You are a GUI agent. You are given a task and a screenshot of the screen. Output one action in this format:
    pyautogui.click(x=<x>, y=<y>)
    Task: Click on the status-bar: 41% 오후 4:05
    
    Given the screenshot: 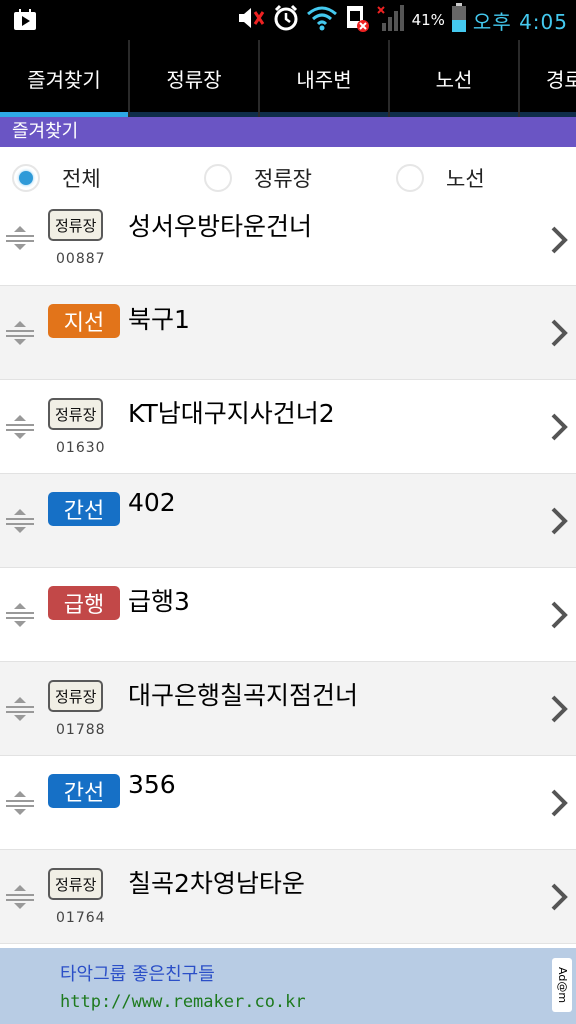 What is the action you would take?
    pyautogui.click(x=288, y=20)
    